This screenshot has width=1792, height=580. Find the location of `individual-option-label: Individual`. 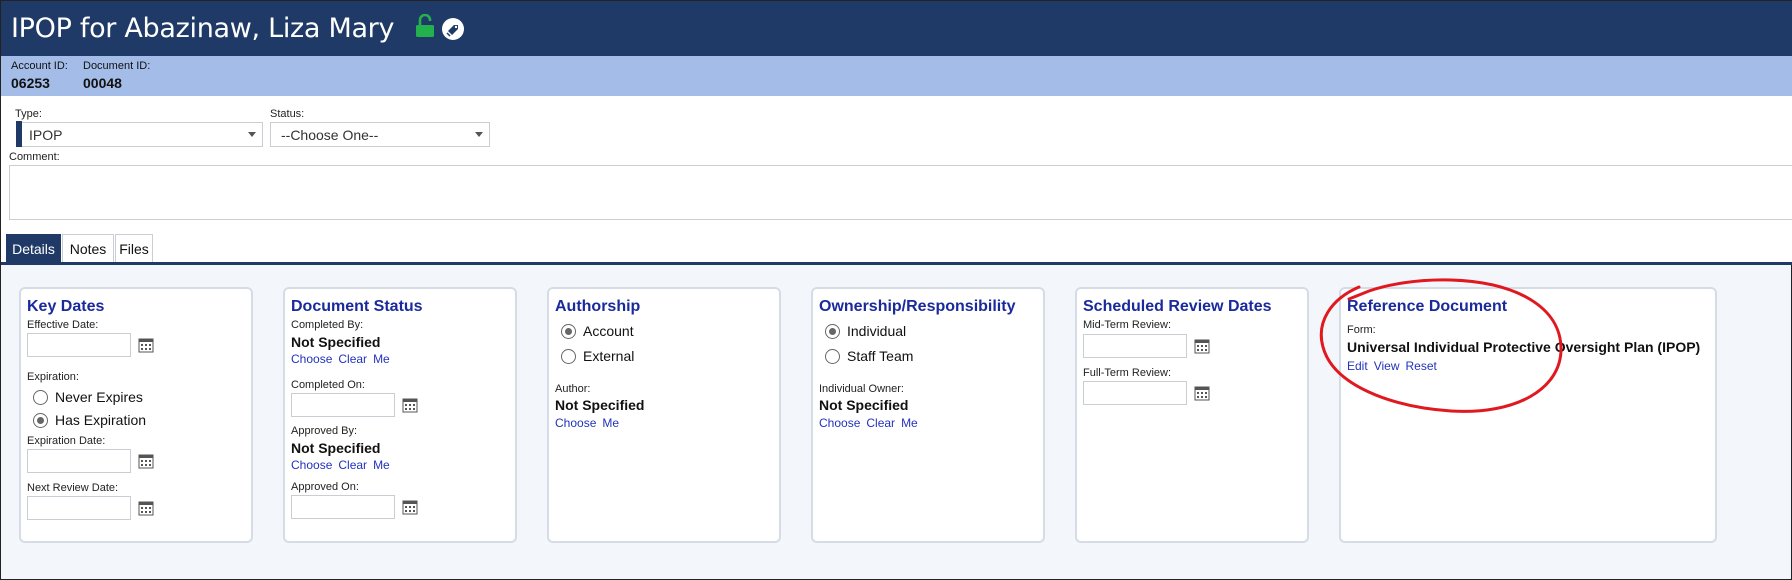

individual-option-label: Individual is located at coordinates (877, 331).